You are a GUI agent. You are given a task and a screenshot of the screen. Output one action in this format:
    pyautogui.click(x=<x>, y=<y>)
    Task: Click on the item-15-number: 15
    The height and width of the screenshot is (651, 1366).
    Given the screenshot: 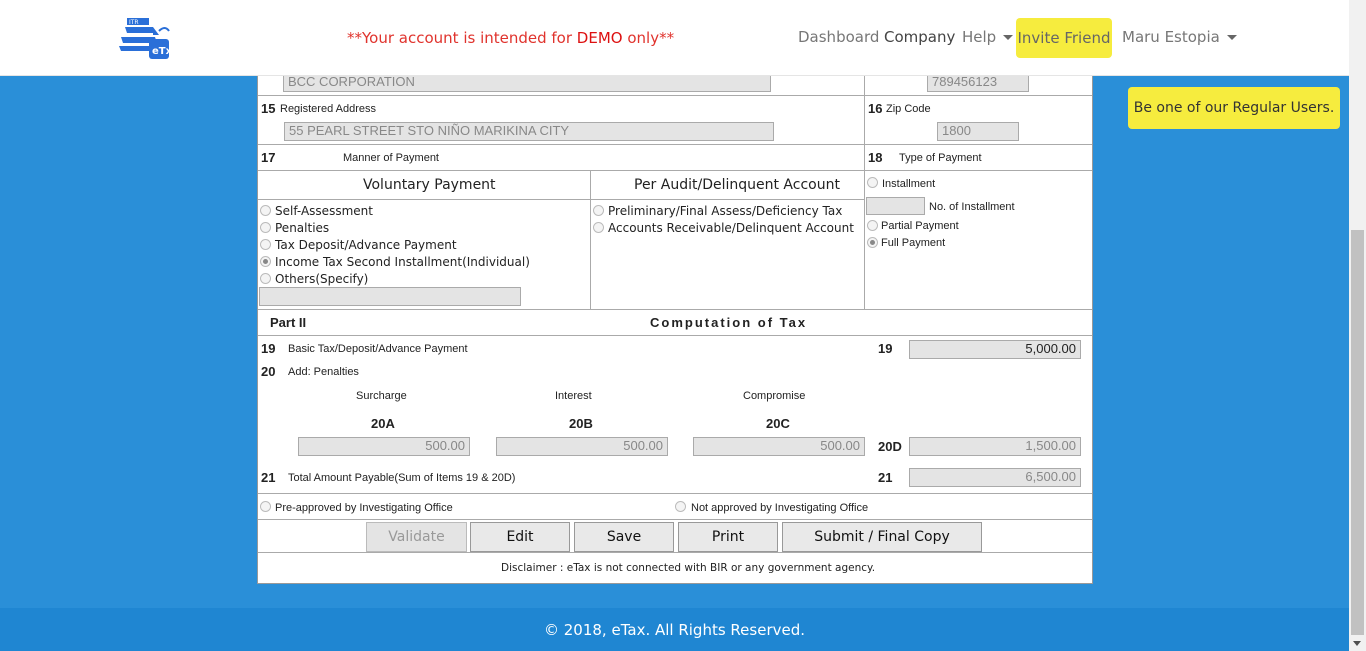 What is the action you would take?
    pyautogui.click(x=268, y=108)
    